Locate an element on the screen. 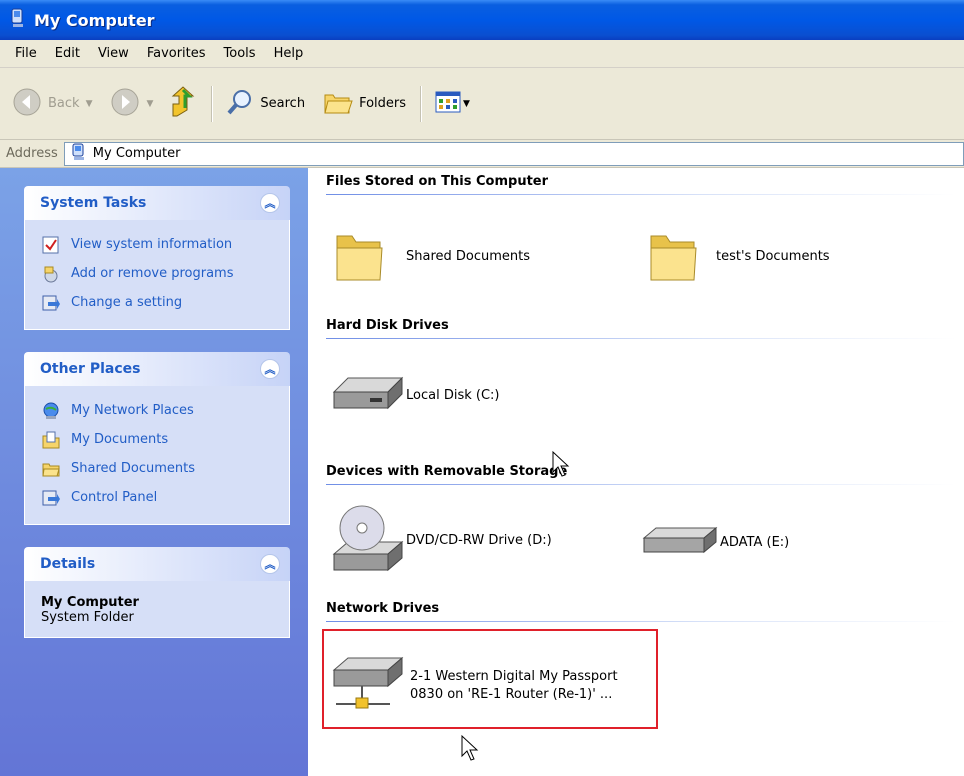 The image size is (964, 776). views-button: ▼ is located at coordinates (452, 104).